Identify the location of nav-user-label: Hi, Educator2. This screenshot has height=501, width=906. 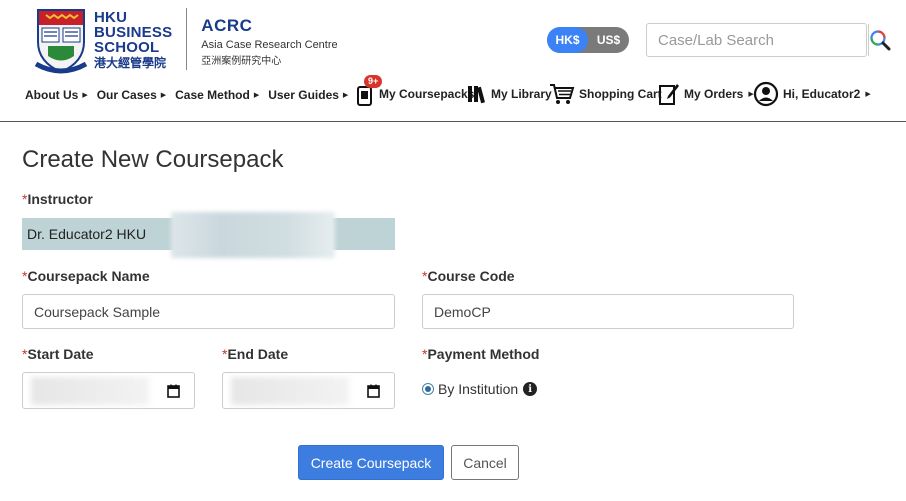
(822, 94).